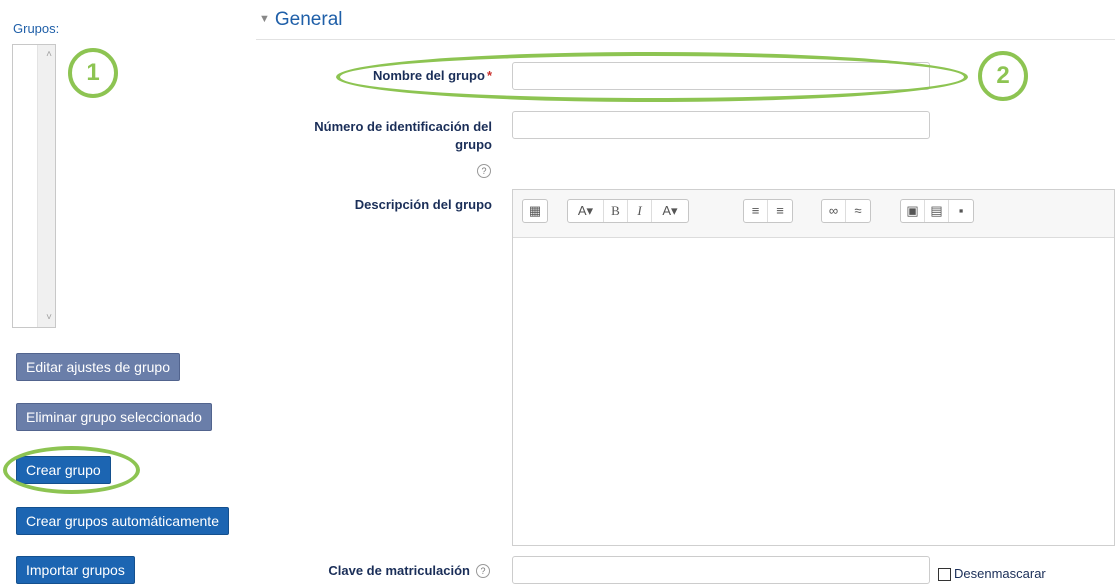 The image size is (1115, 584). I want to click on unlink-icon: ≈, so click(858, 211).